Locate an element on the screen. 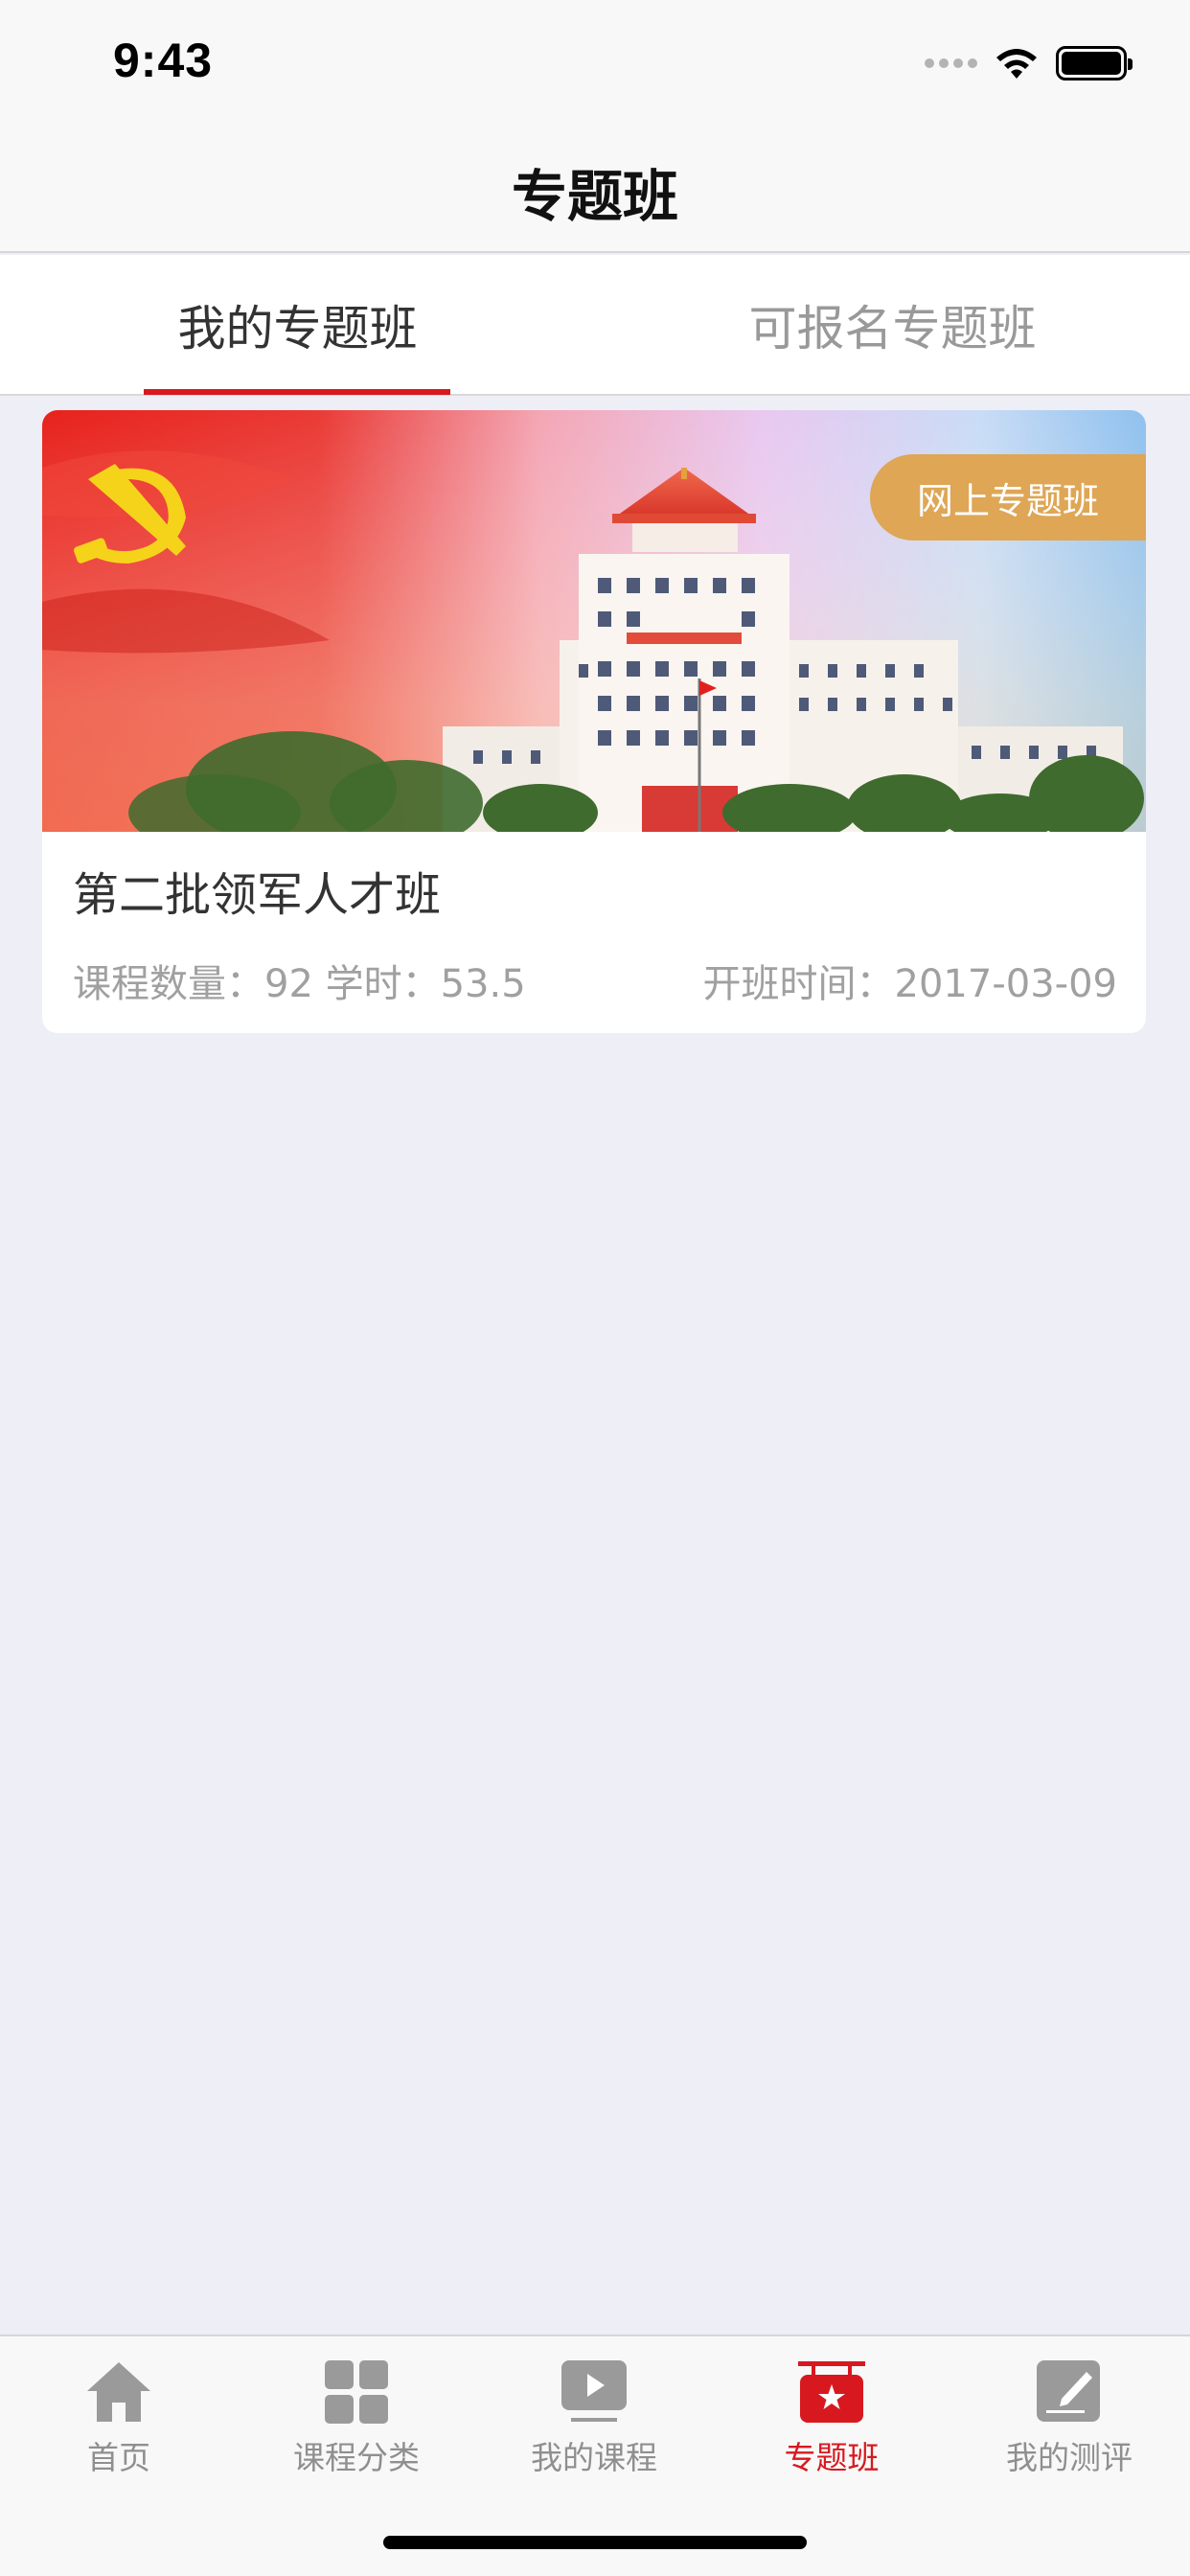  tabbar-item-course-categories: 课程分类 is located at coordinates (357, 2427).